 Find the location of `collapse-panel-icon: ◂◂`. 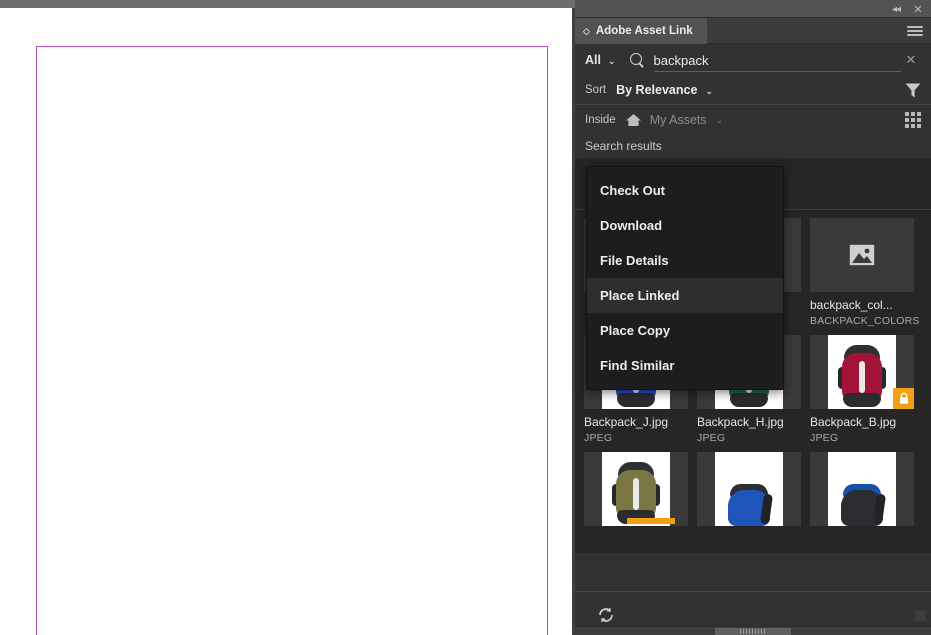

collapse-panel-icon: ◂◂ is located at coordinates (896, 9).